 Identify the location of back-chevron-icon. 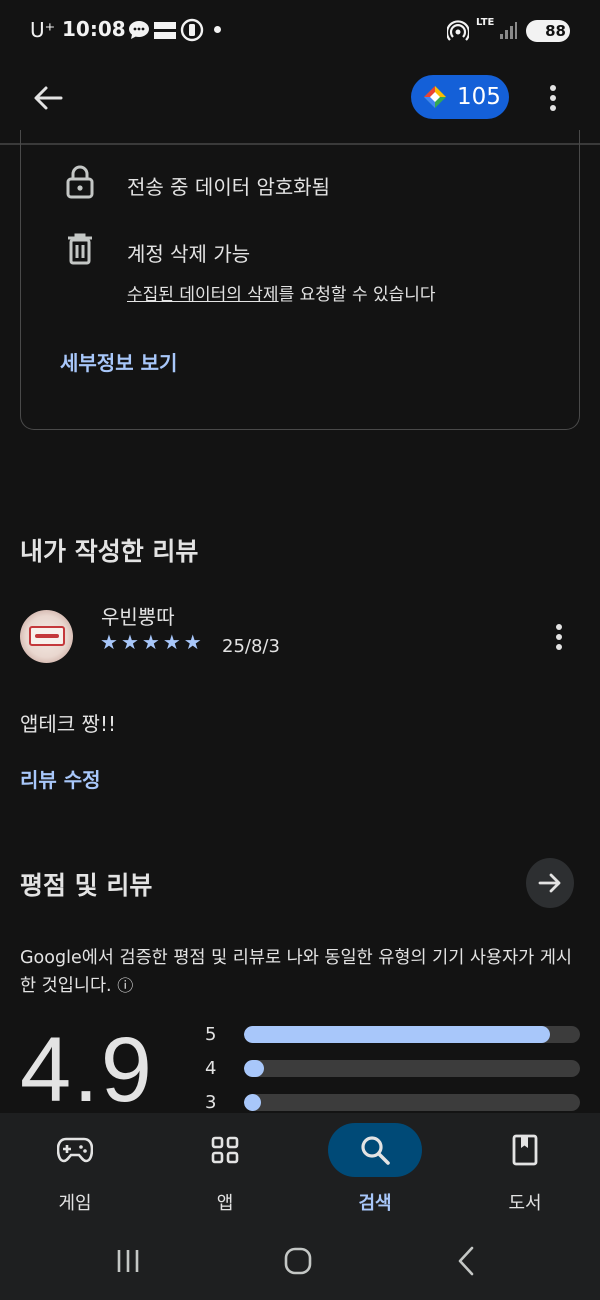
(466, 1261).